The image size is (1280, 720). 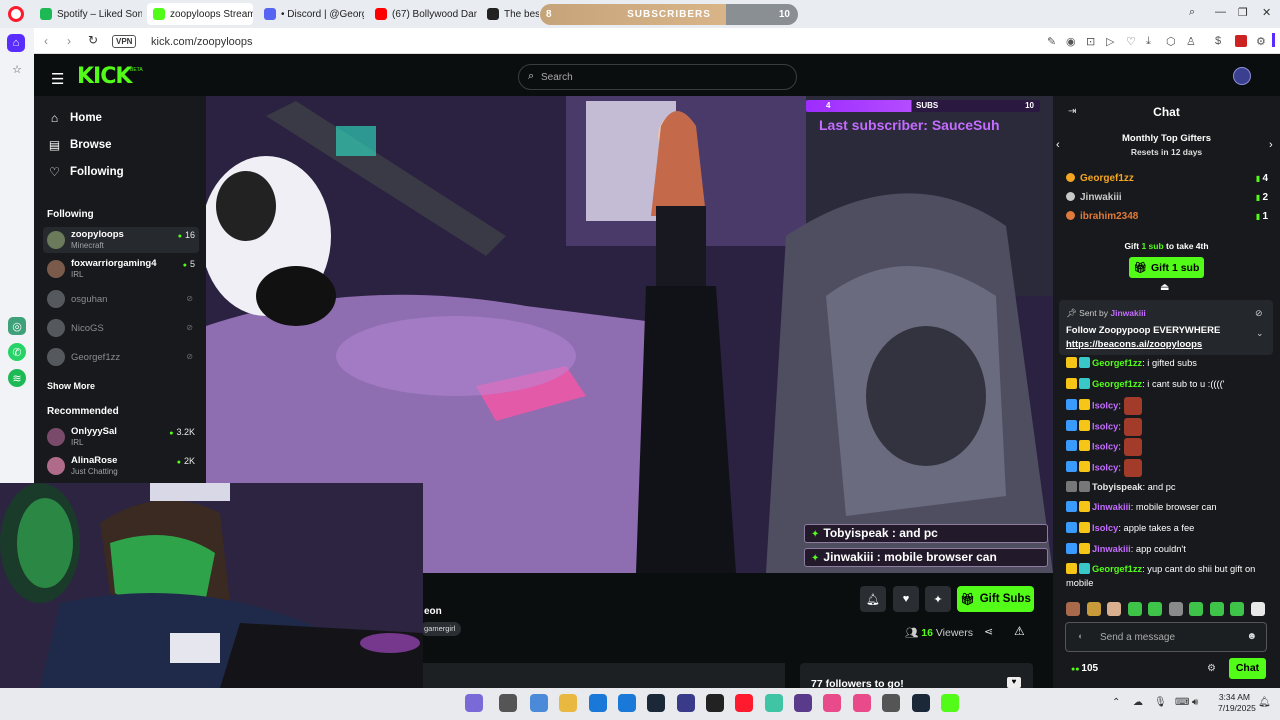 I want to click on browser-tab: (67) Bollywood Dance Hit, so click(x=423, y=14).